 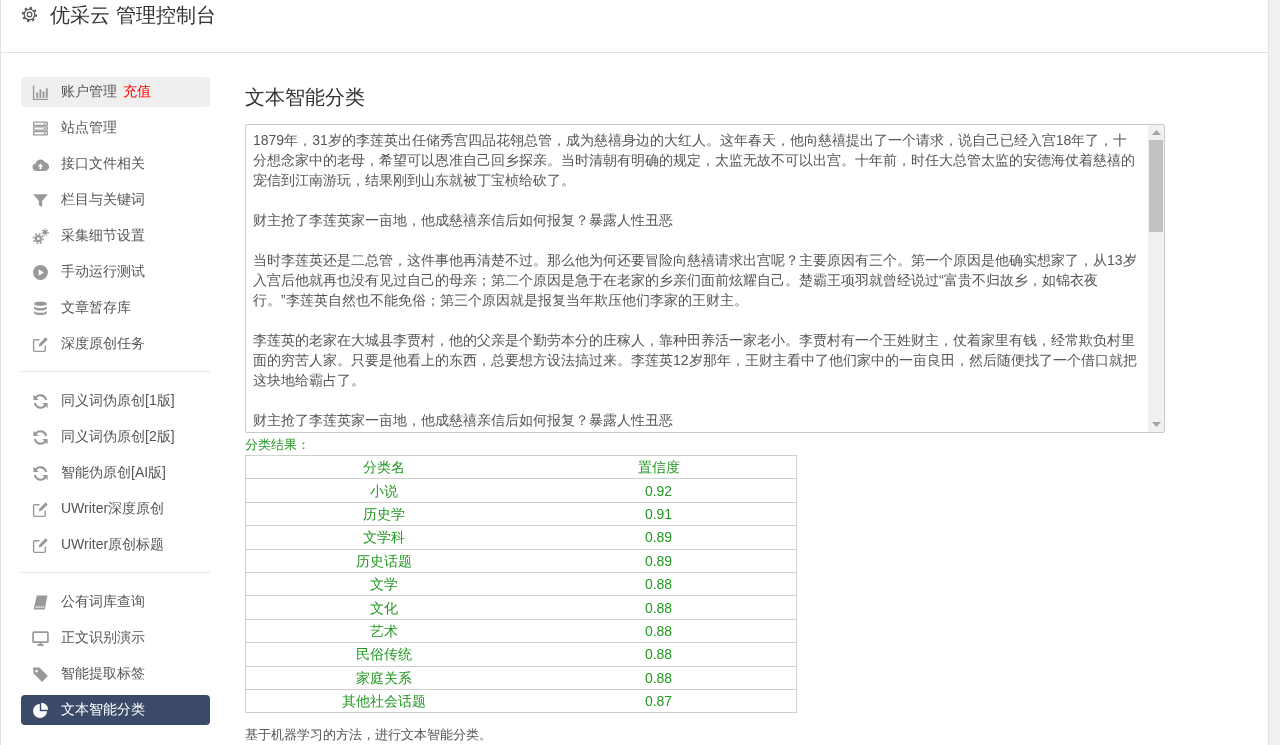 I want to click on app-title: 优采云 管理控制台, so click(x=133, y=15).